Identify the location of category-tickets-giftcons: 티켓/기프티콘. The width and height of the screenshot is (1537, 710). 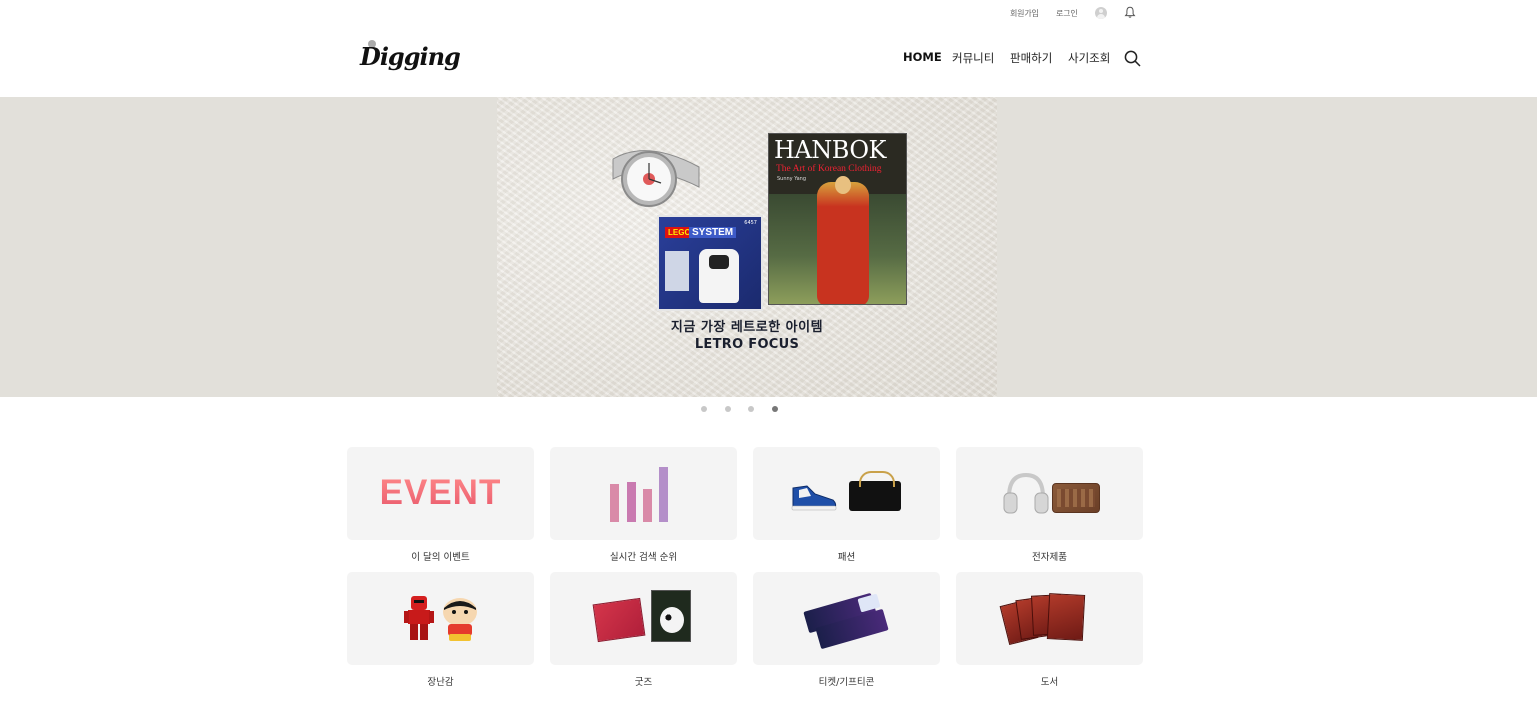
(846, 630).